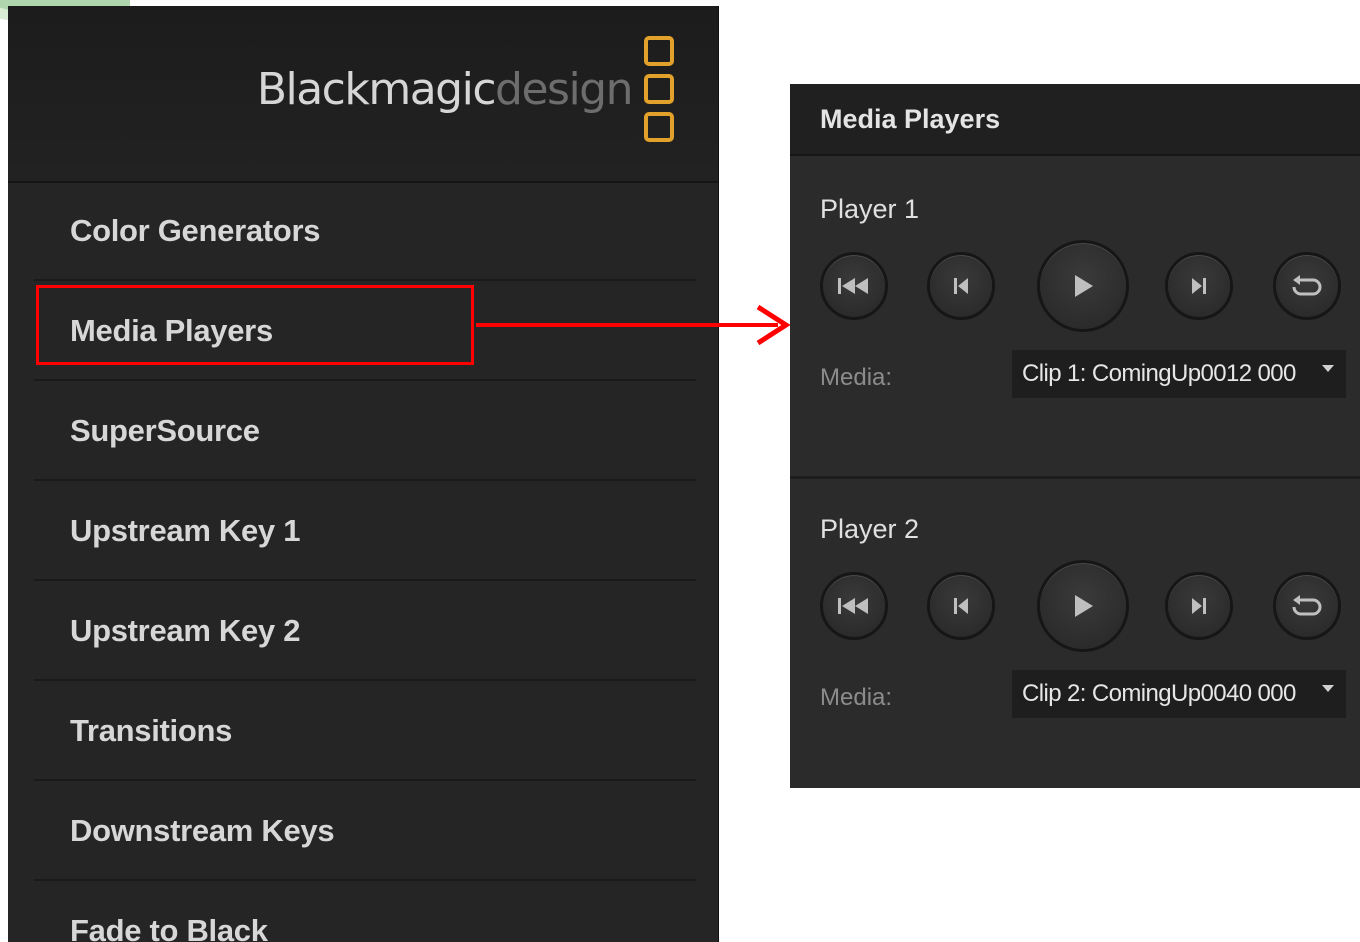  I want to click on menu-item-downstream-keys: Downstream Keys, so click(365, 831).